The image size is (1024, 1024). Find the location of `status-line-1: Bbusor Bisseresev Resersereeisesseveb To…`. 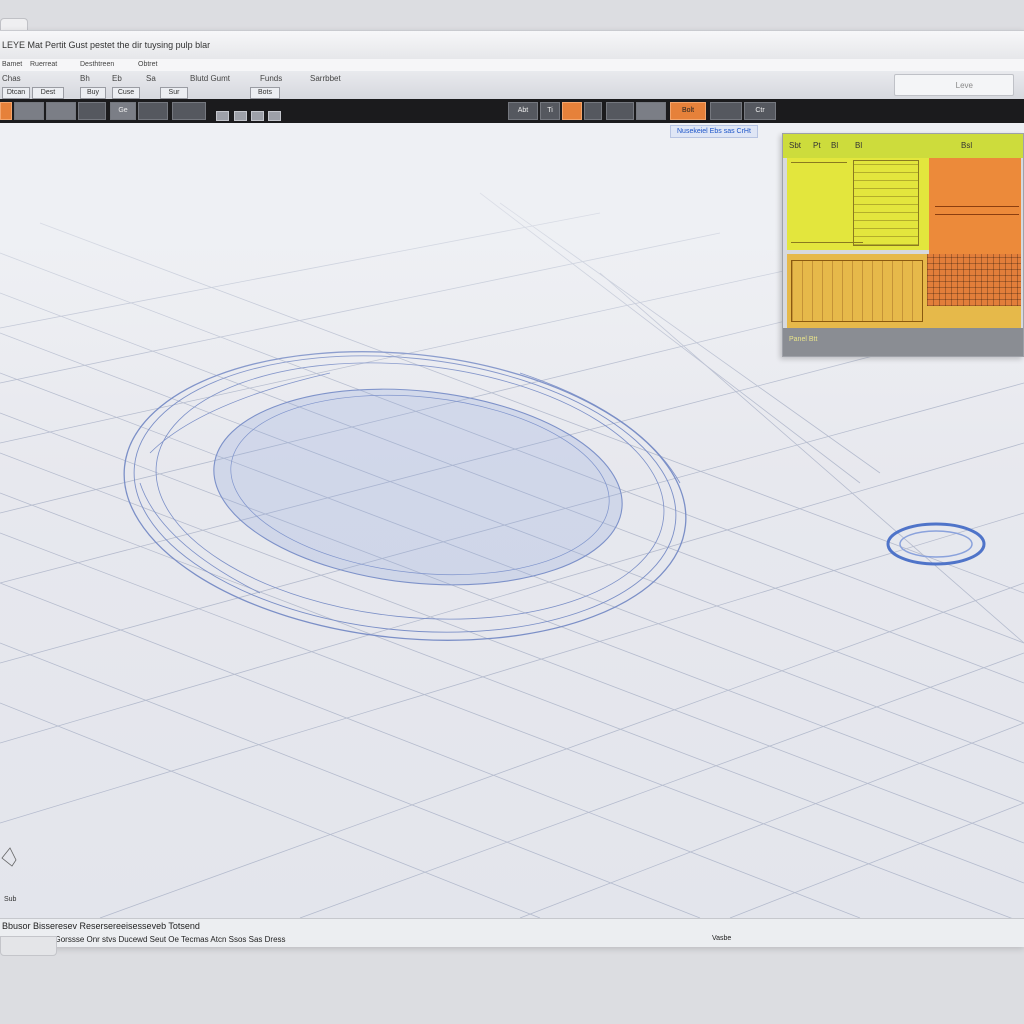

status-line-1: Bbusor Bisseresev Resersereeisesseveb To… is located at coordinates (101, 926).